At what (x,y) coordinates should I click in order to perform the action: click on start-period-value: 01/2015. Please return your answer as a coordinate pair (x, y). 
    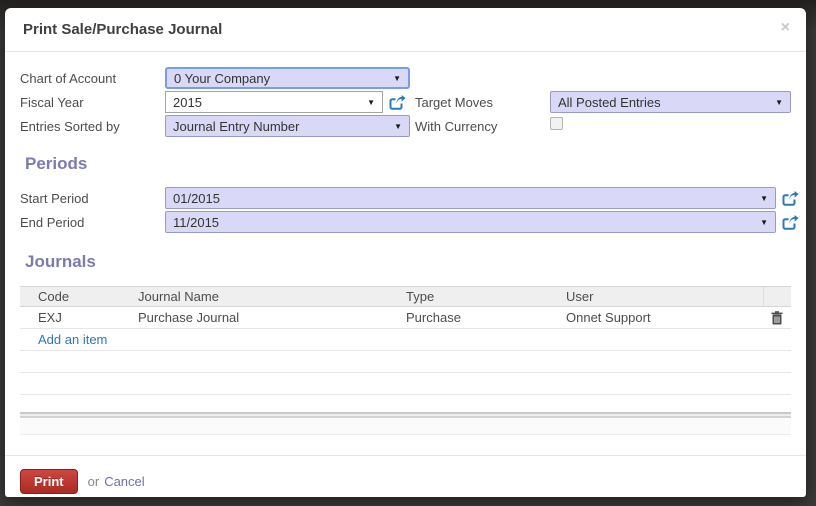
    Looking at the image, I should click on (196, 198).